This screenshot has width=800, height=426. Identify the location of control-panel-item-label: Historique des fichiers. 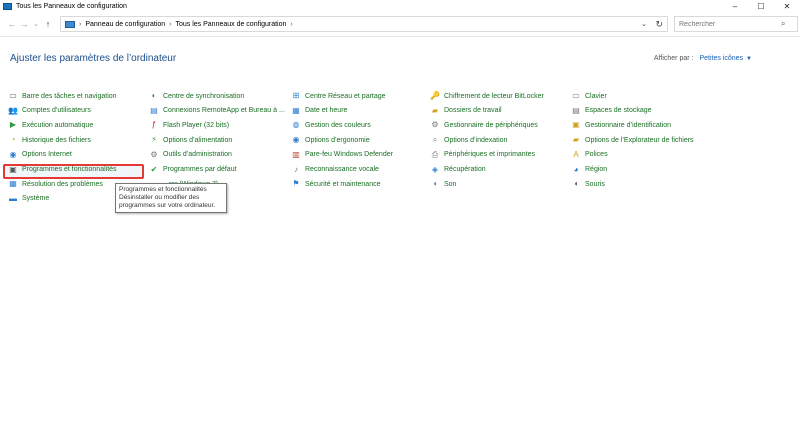
(56, 140).